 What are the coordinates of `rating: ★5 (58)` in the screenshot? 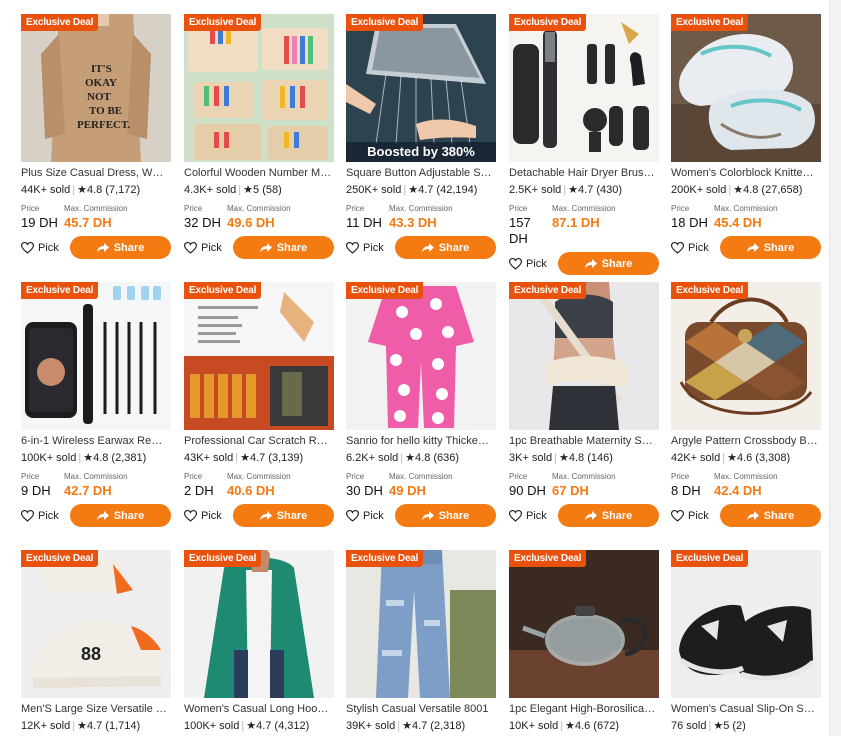 It's located at (262, 190).